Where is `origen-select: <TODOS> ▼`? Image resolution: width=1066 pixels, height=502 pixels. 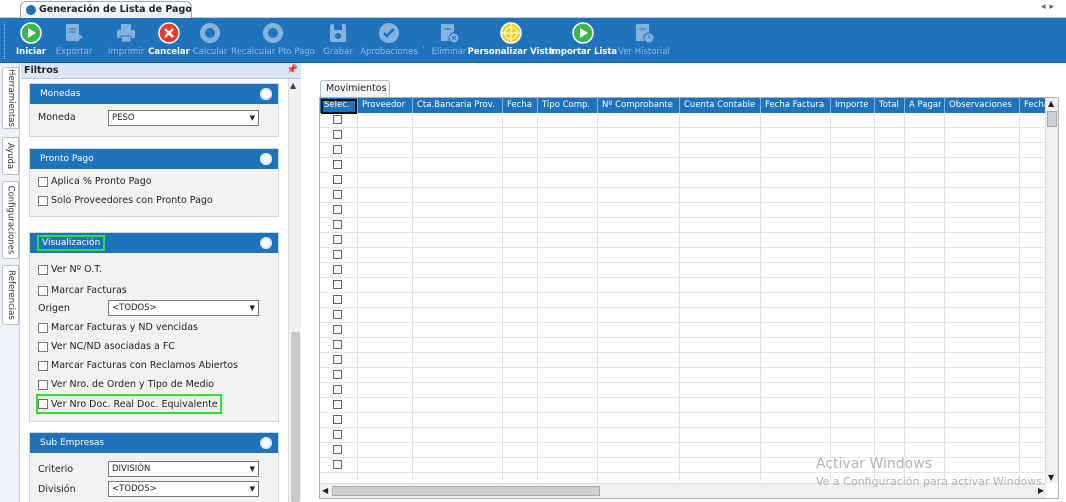 origen-select: <TODOS> ▼ is located at coordinates (183, 308).